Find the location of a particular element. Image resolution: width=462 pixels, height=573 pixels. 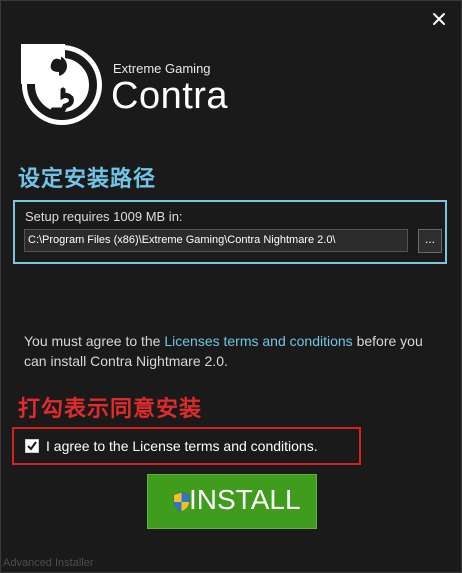

close-icon is located at coordinates (439, 19).